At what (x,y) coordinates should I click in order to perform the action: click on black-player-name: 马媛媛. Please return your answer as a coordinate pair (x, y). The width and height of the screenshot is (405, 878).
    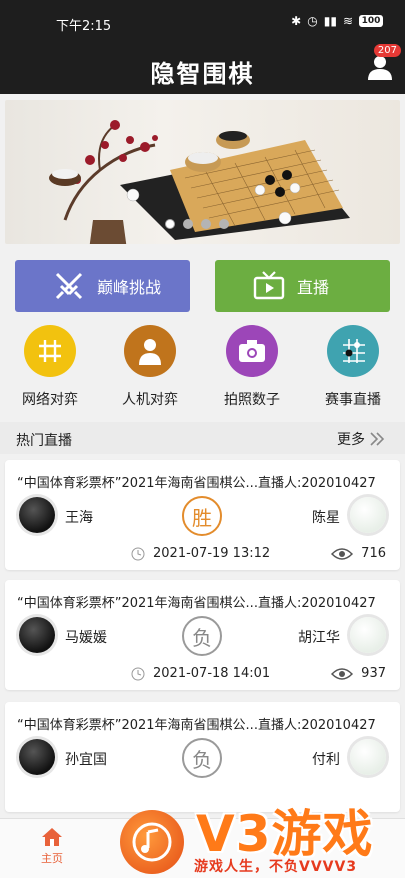
    Looking at the image, I should click on (86, 638).